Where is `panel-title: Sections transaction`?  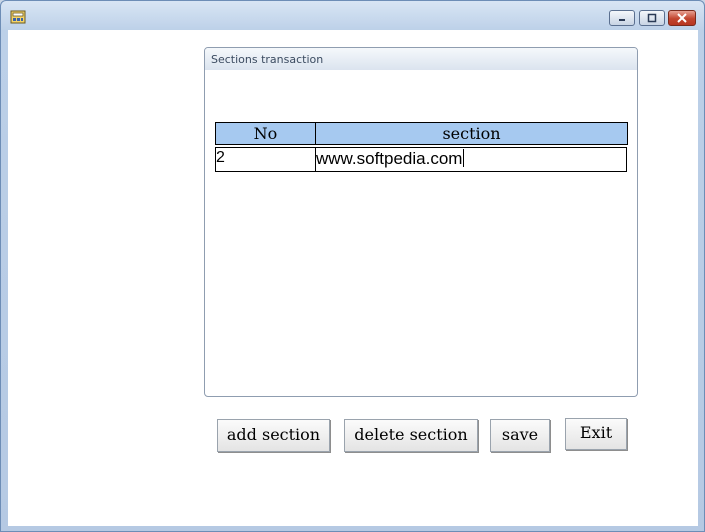
panel-title: Sections transaction is located at coordinates (267, 59).